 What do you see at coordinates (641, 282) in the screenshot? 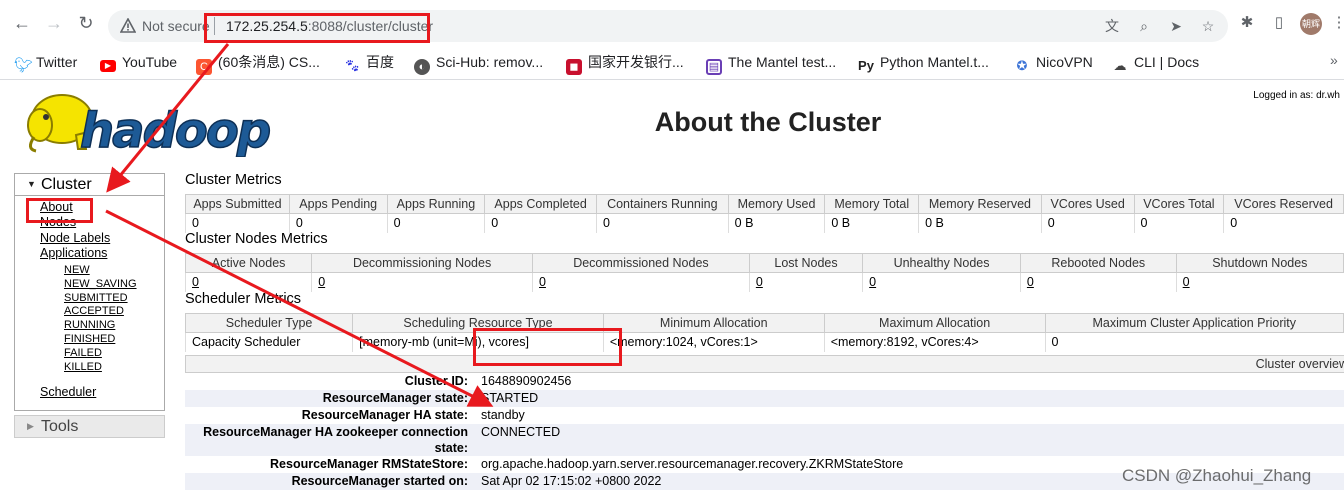
I see `decommissioned-nodes-link: 0` at bounding box center [641, 282].